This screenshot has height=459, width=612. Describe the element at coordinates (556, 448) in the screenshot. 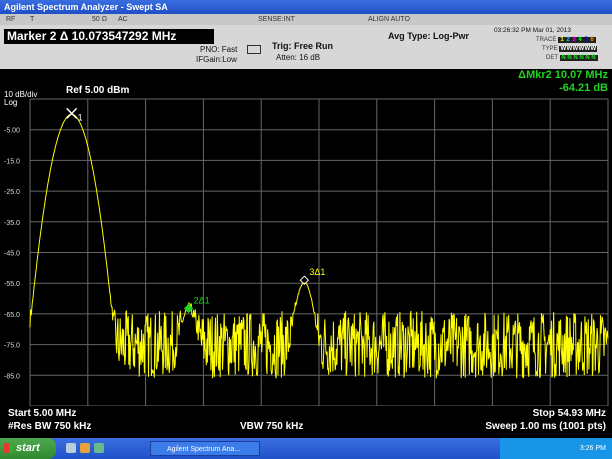

I see `system-tray: 3:26 PM` at that location.